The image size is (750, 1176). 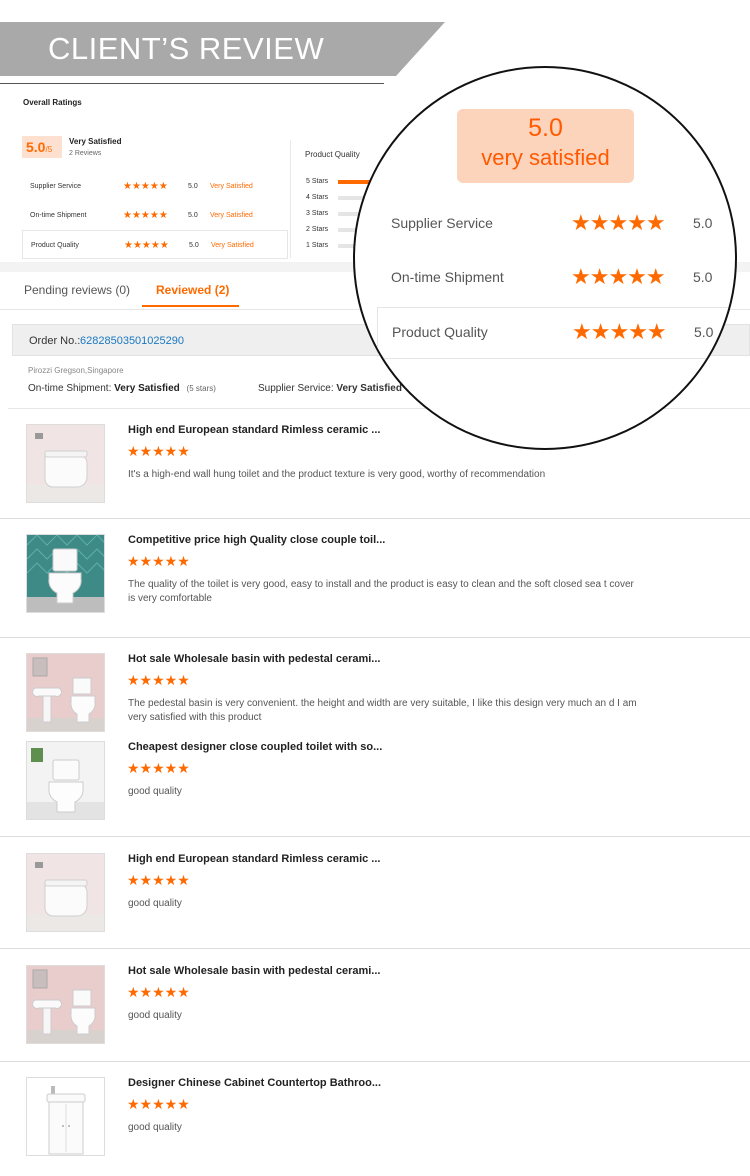 I want to click on zoom-score-label: very satisfied, so click(x=545, y=157).